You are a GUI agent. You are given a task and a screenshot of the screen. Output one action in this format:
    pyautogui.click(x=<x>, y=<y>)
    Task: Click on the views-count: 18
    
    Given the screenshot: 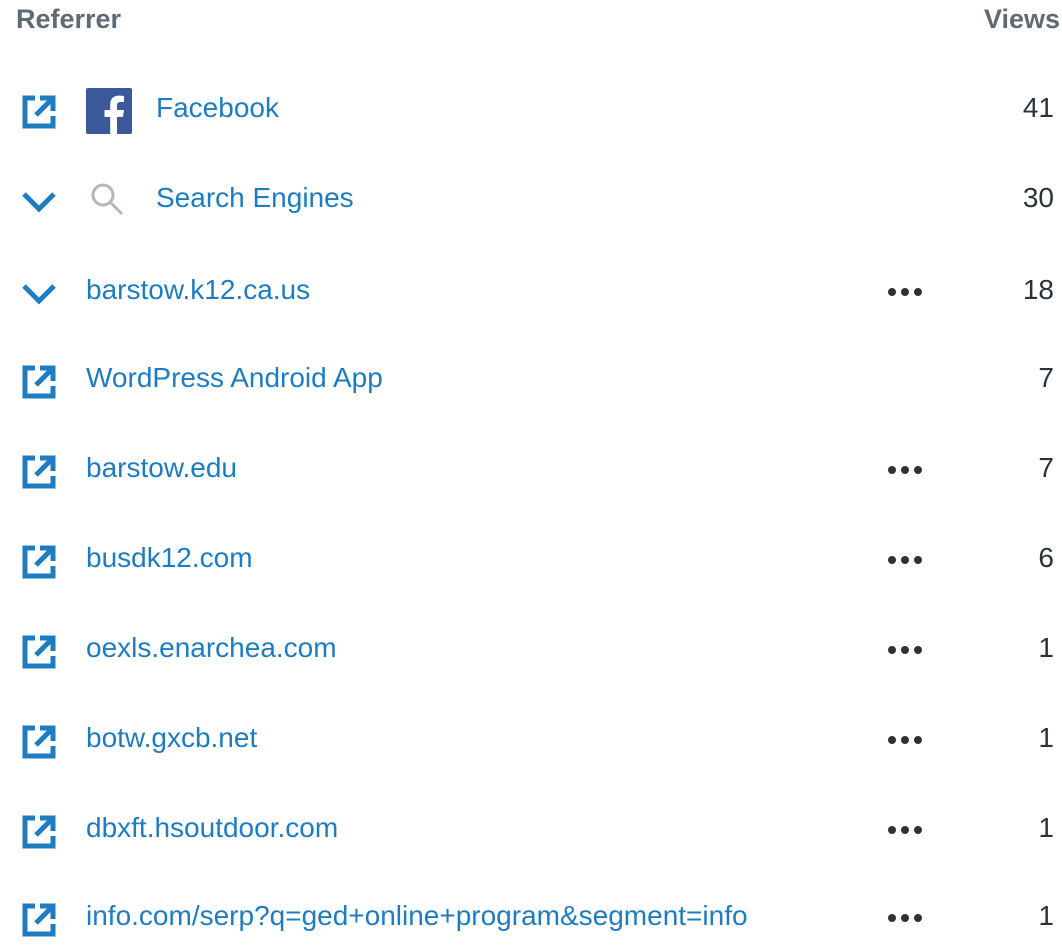 What is the action you would take?
    pyautogui.click(x=1038, y=289)
    